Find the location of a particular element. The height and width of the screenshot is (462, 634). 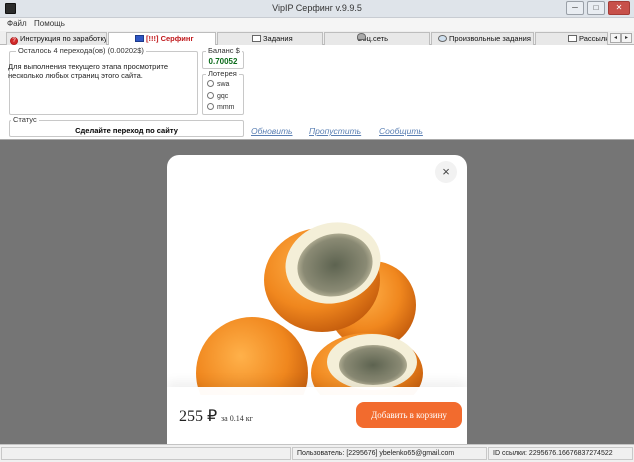

tab-label: Произвольные задания is located at coordinates (490, 38).